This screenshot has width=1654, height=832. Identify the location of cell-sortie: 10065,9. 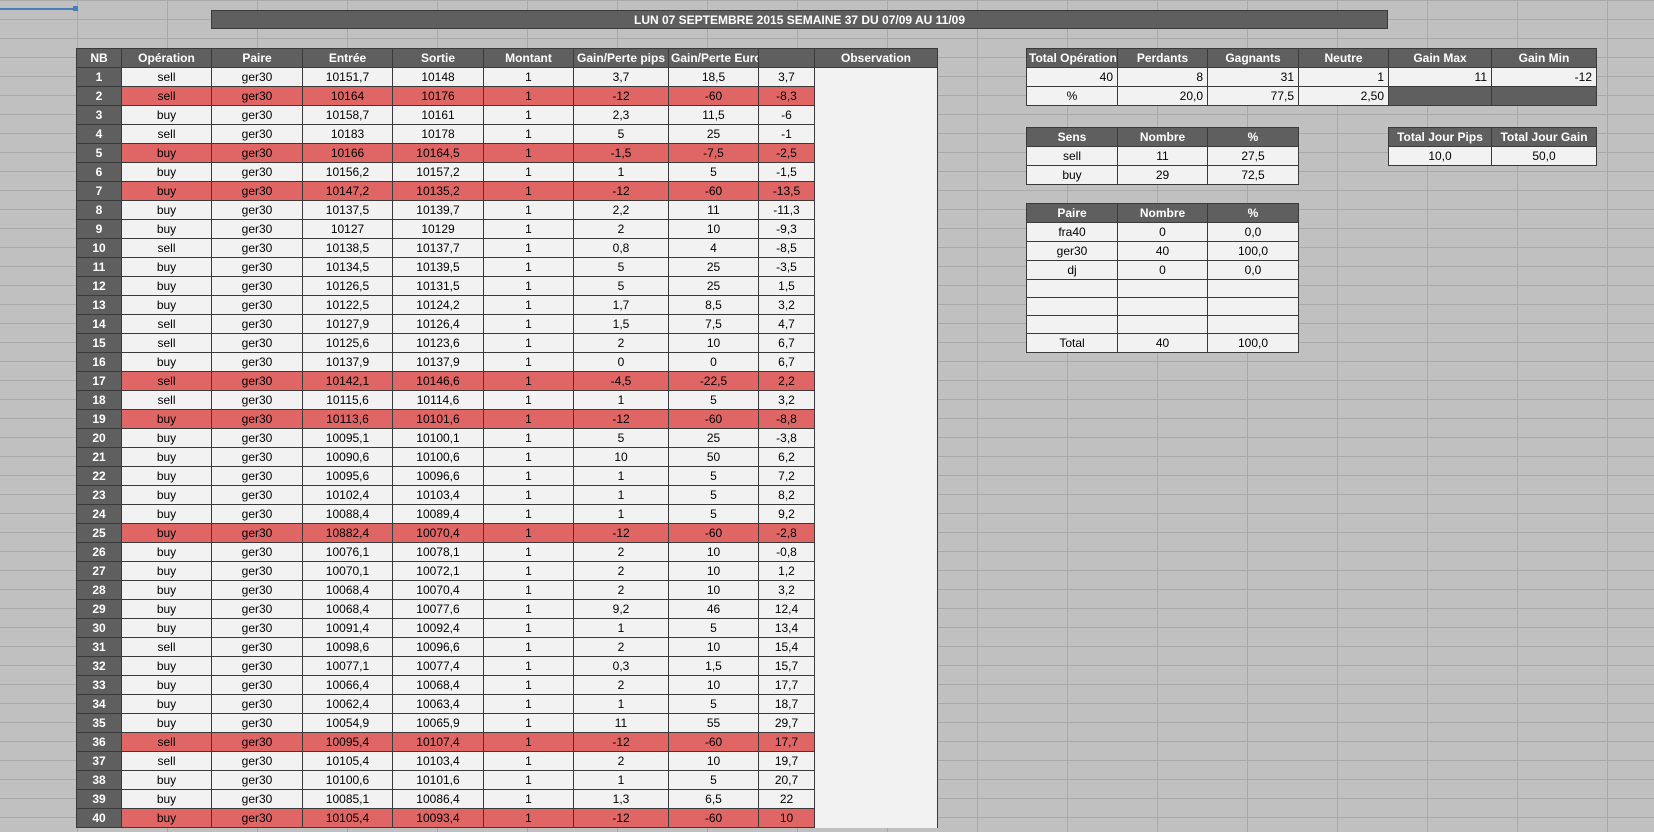
(438, 723).